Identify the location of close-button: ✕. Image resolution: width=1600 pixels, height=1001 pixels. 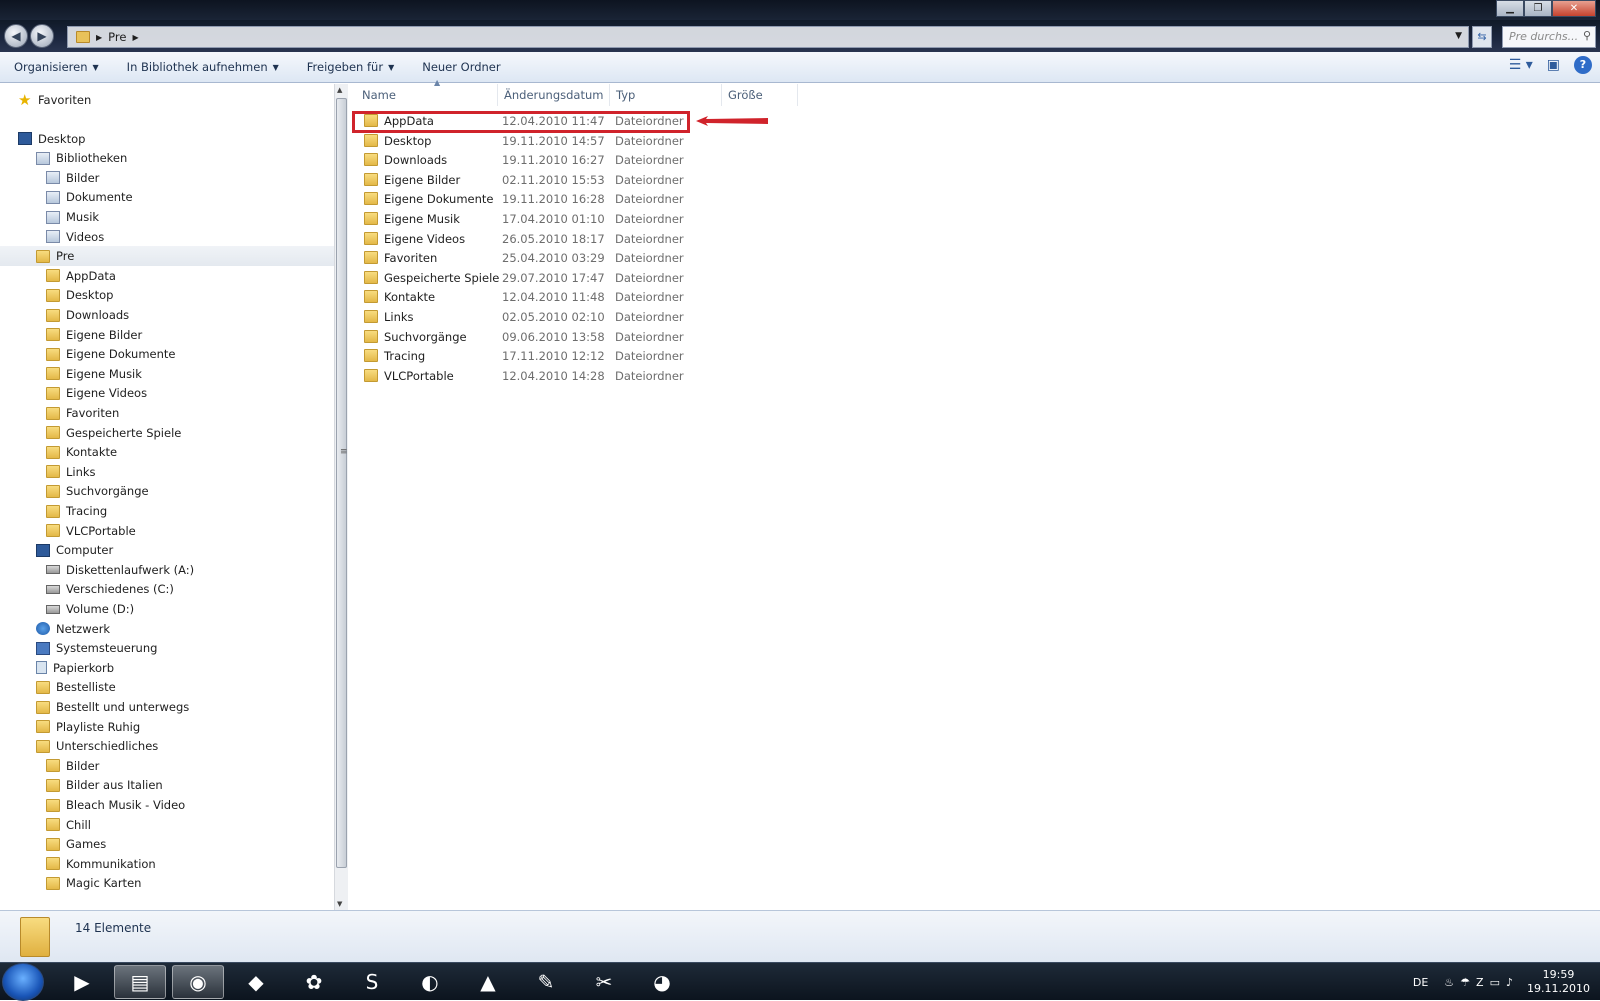
(1574, 8).